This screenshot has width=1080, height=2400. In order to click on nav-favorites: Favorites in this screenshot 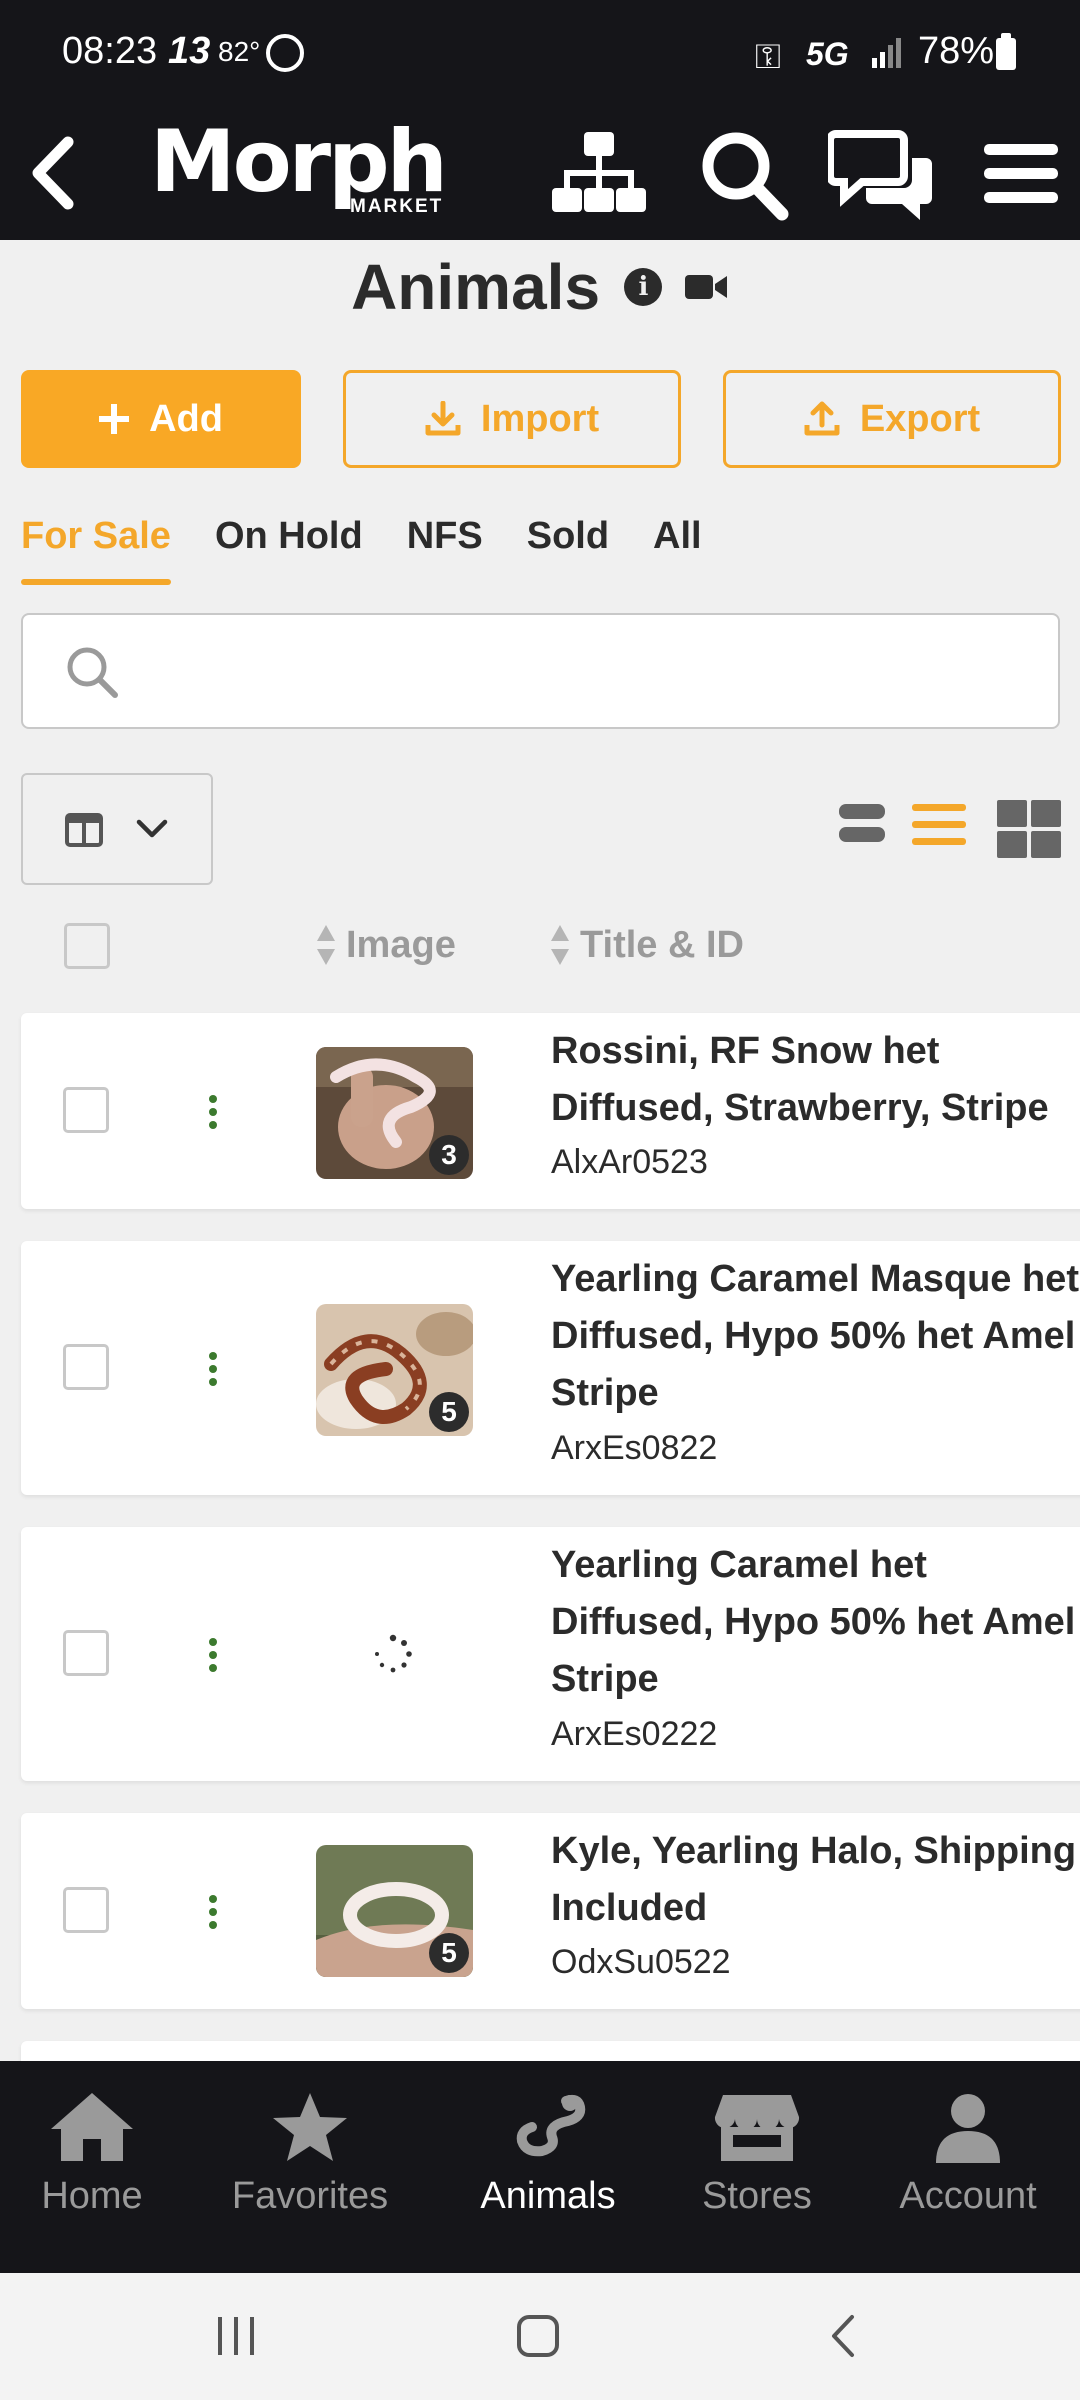, I will do `click(310, 2154)`.